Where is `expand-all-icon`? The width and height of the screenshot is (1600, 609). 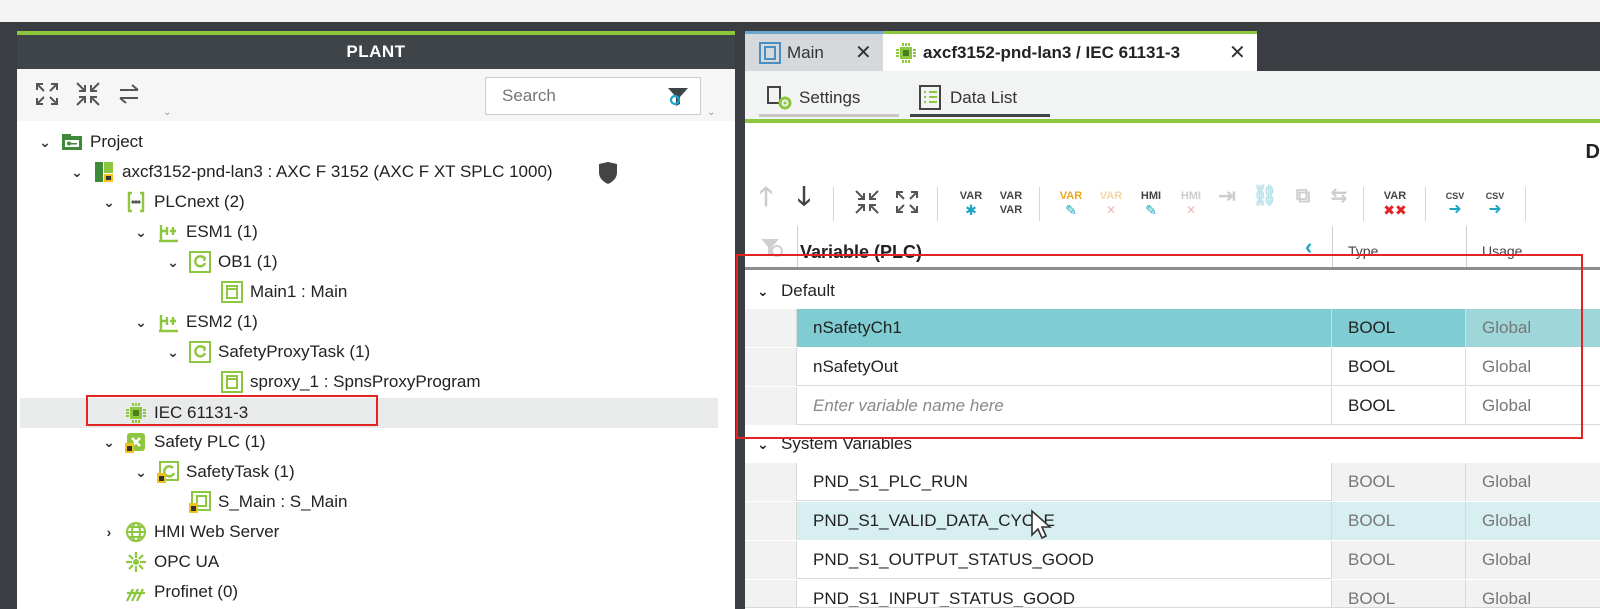 expand-all-icon is located at coordinates (47, 95).